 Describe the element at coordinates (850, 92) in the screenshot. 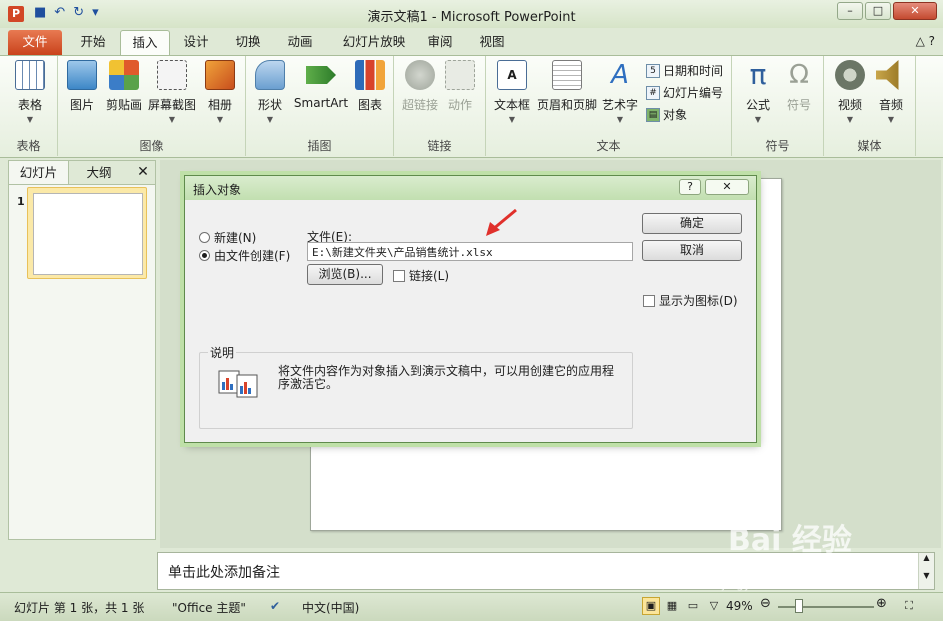

I see `video-button: 视频 ▼` at that location.